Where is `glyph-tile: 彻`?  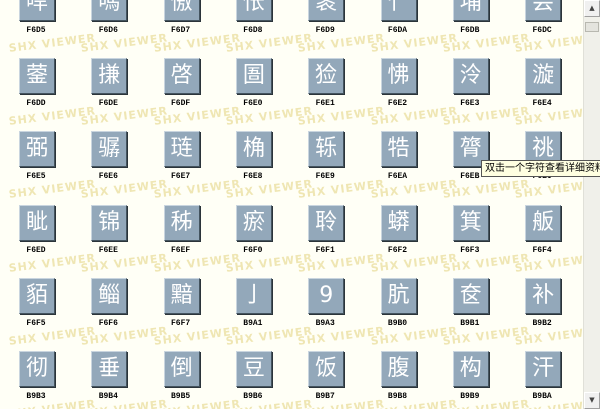 glyph-tile: 彻 is located at coordinates (37, 369).